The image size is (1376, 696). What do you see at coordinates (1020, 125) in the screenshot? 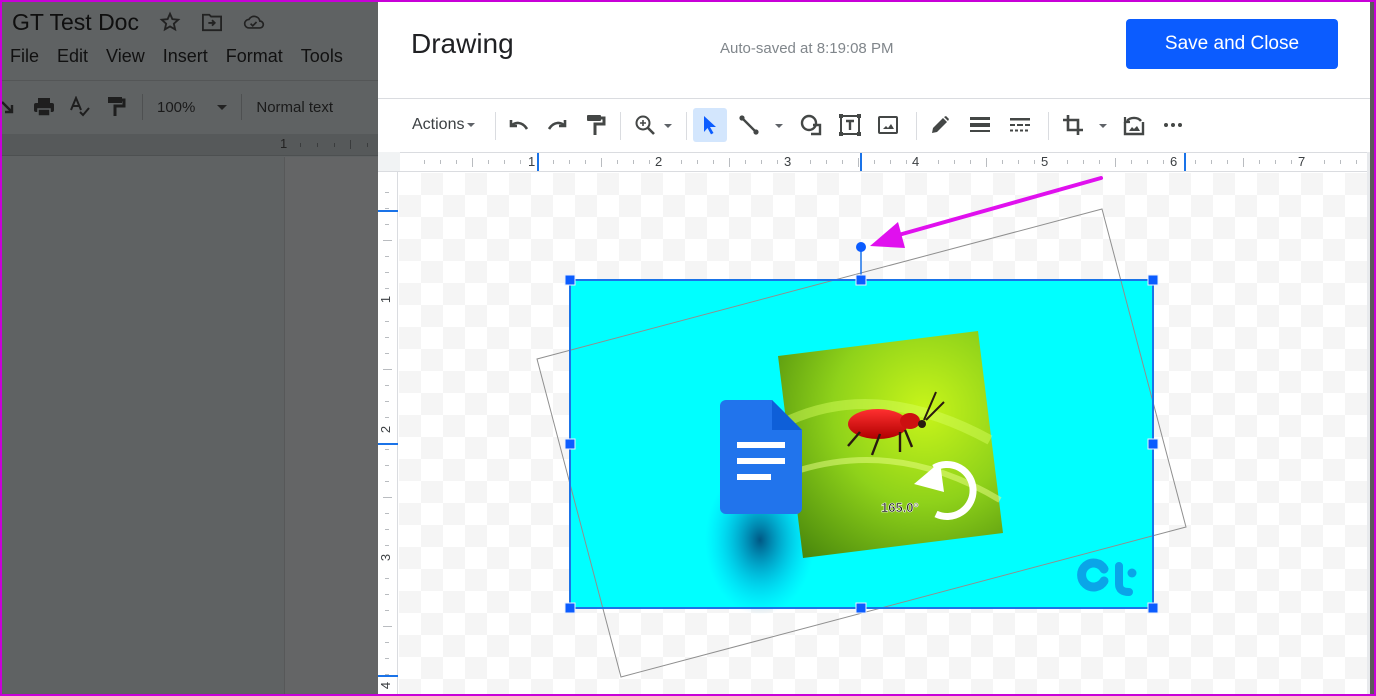
I see `border-dash-button` at bounding box center [1020, 125].